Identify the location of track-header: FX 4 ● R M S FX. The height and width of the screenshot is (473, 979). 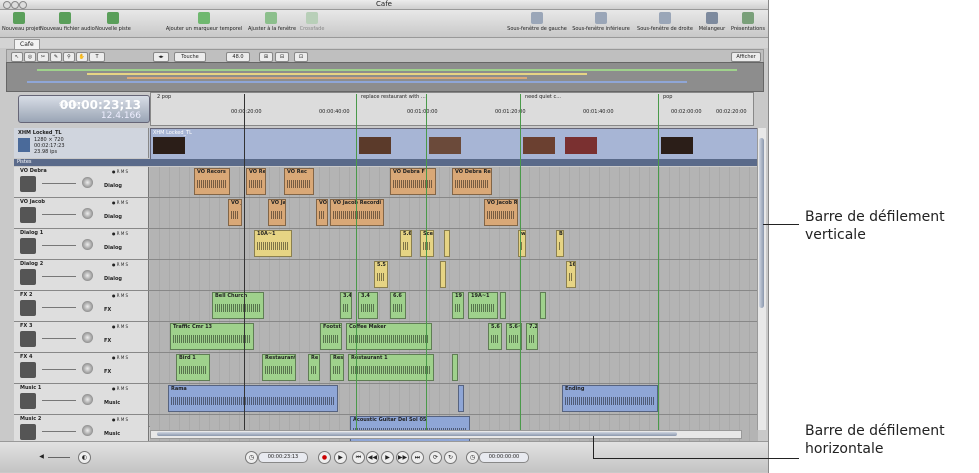
(81, 368).